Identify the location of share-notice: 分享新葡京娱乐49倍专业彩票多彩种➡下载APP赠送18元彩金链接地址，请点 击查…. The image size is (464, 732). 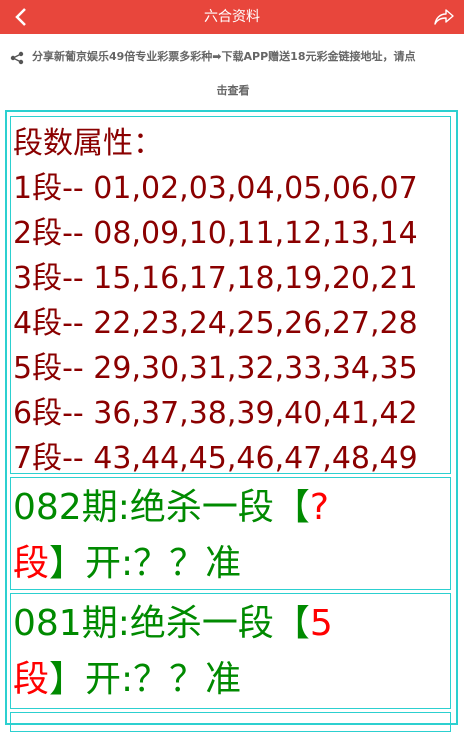
(233, 74).